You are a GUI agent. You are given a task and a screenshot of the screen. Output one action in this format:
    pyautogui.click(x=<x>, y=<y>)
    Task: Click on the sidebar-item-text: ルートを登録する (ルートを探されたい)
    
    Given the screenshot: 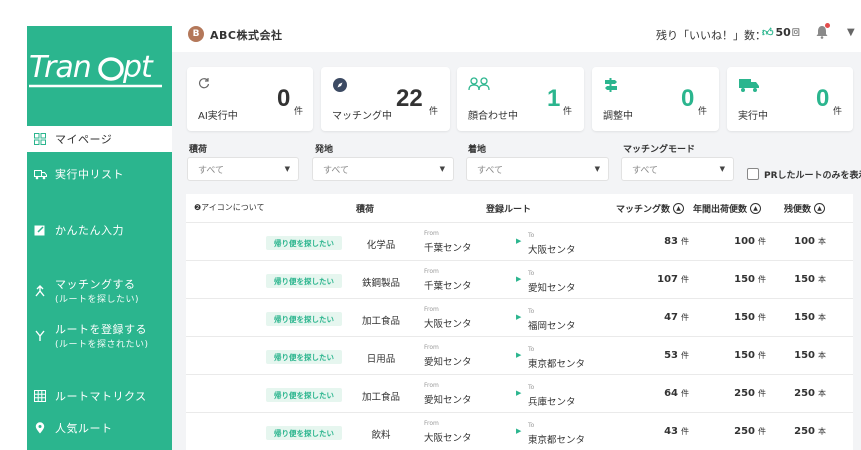 What is the action you would take?
    pyautogui.click(x=102, y=335)
    